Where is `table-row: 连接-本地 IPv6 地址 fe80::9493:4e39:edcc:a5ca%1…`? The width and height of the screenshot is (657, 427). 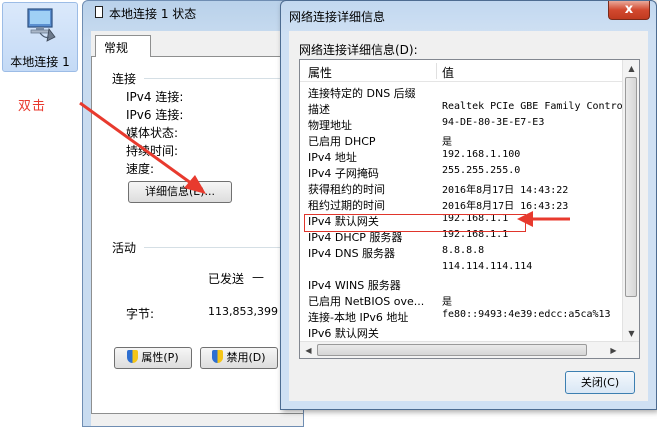 table-row: 连接-本地 IPv6 地址 fe80::9493:4e39:edcc:a5ca%1… is located at coordinates (461, 316).